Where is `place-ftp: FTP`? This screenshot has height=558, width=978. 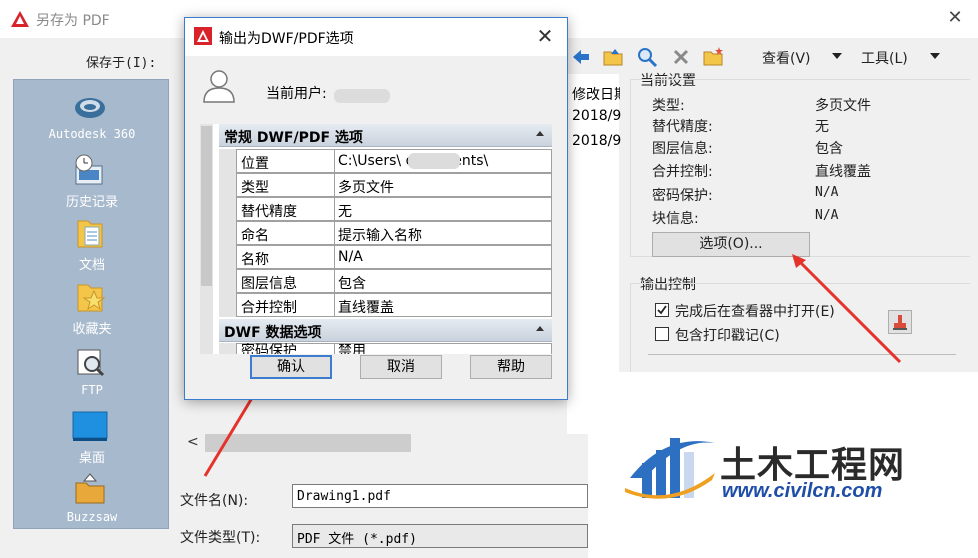 place-ftp: FTP is located at coordinates (92, 373).